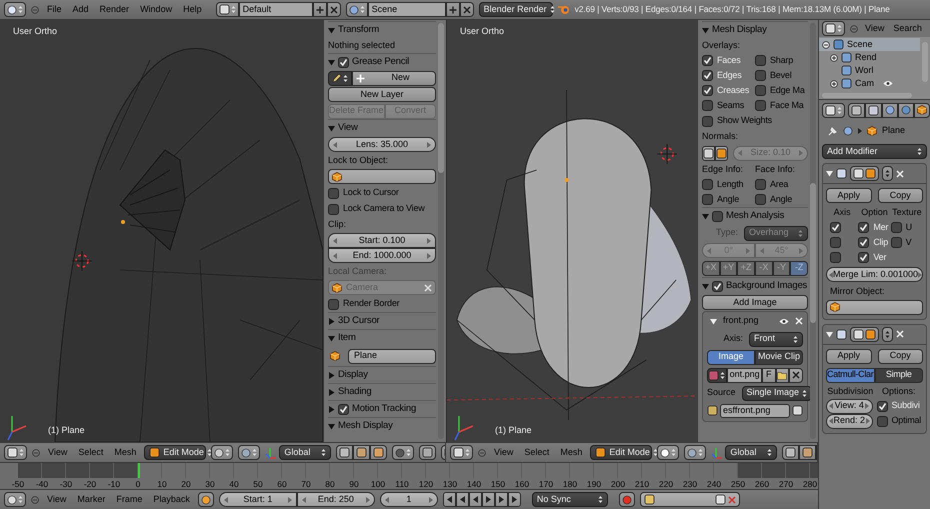 Image resolution: width=930 pixels, height=509 pixels. What do you see at coordinates (869, 70) in the screenshot?
I see `outliner-item: Worl` at bounding box center [869, 70].